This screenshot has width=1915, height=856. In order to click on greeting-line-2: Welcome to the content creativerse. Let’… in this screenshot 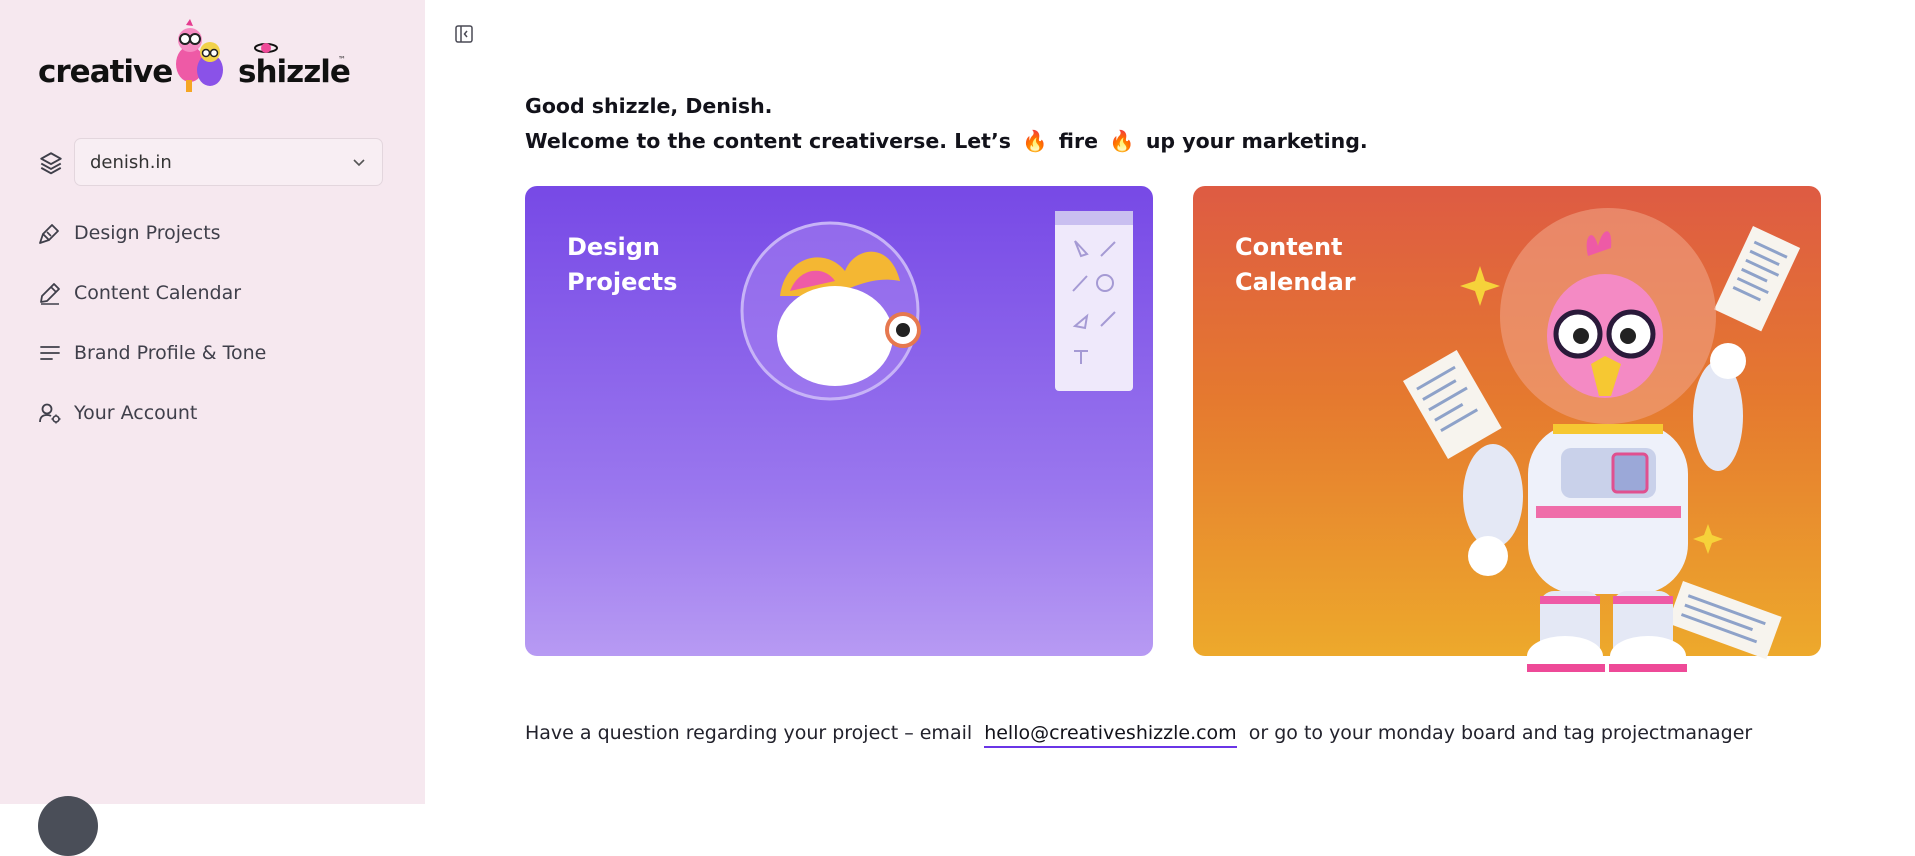, I will do `click(946, 141)`.